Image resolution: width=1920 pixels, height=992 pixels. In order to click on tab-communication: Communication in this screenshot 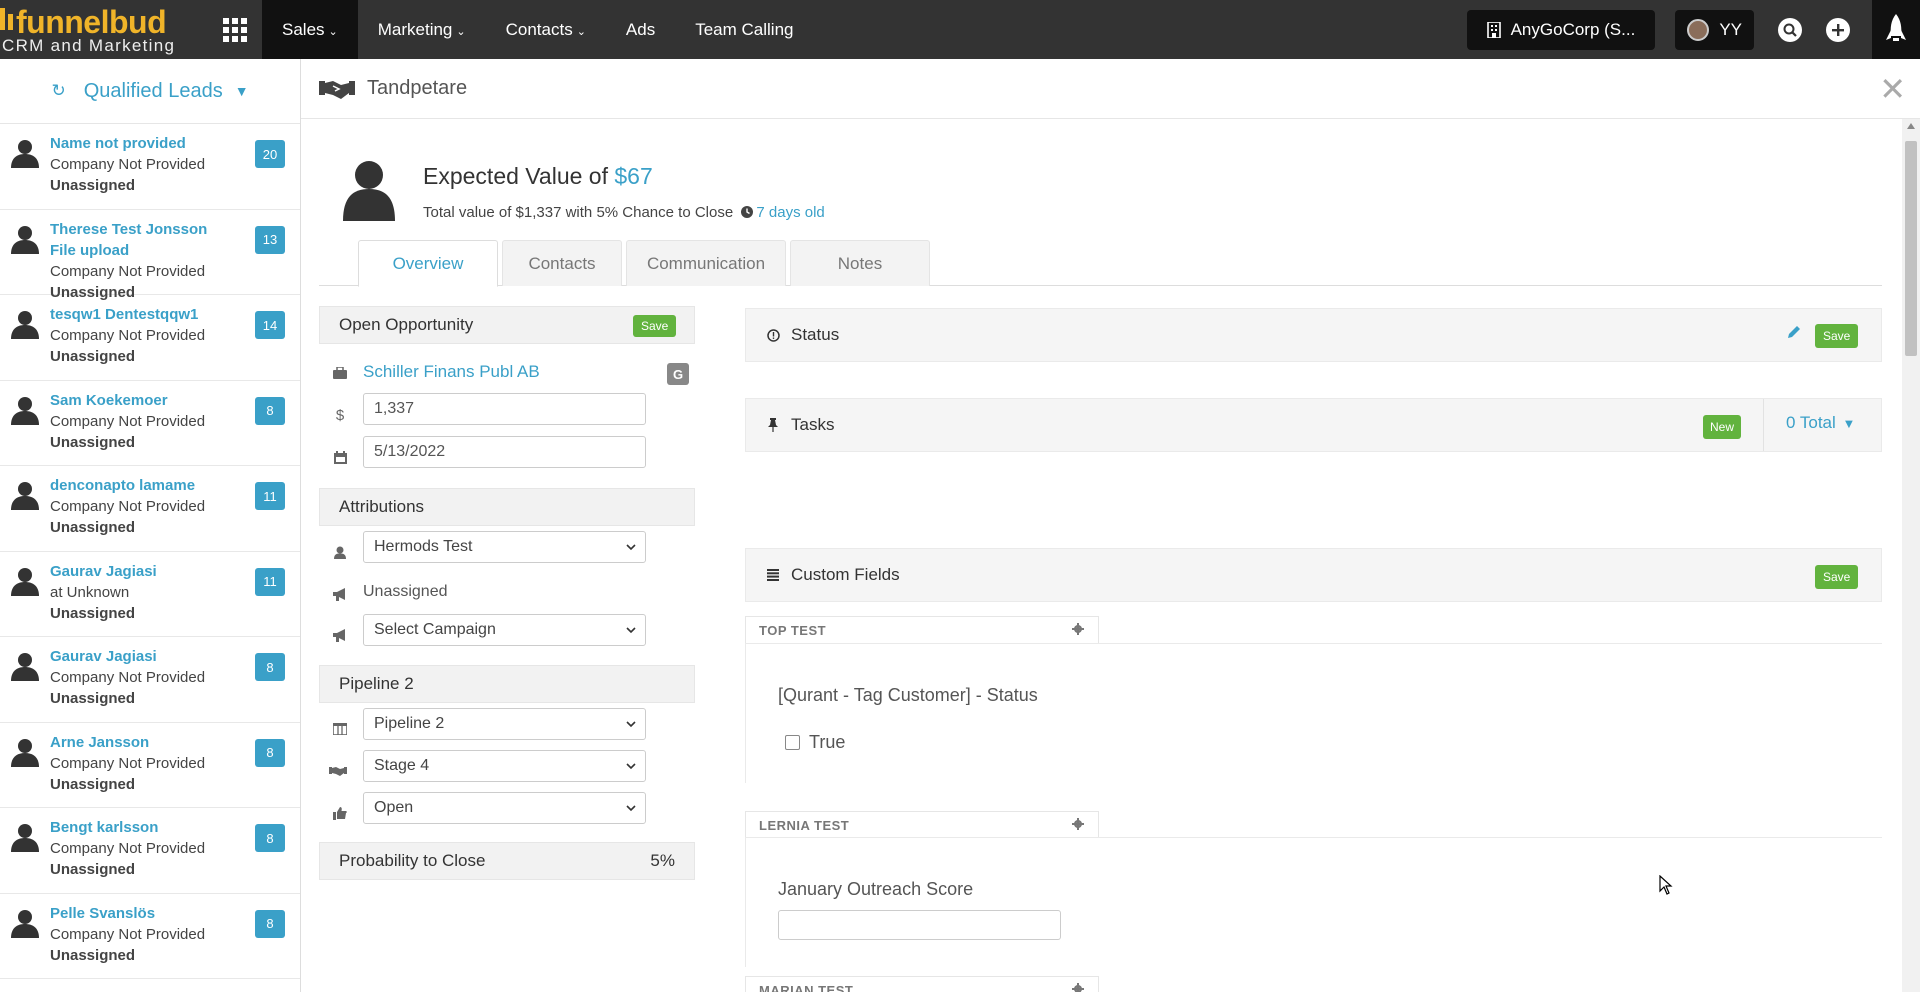, I will do `click(706, 263)`.